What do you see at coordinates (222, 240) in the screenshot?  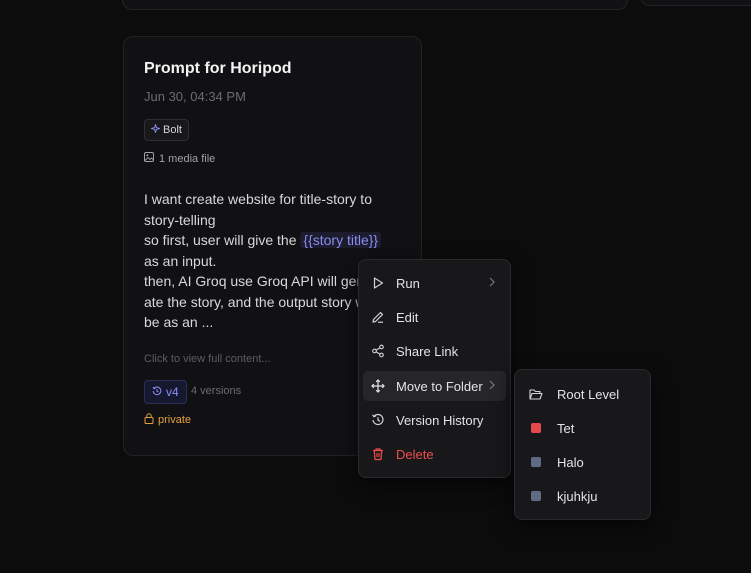 I see `content-line: so first, user will give the` at bounding box center [222, 240].